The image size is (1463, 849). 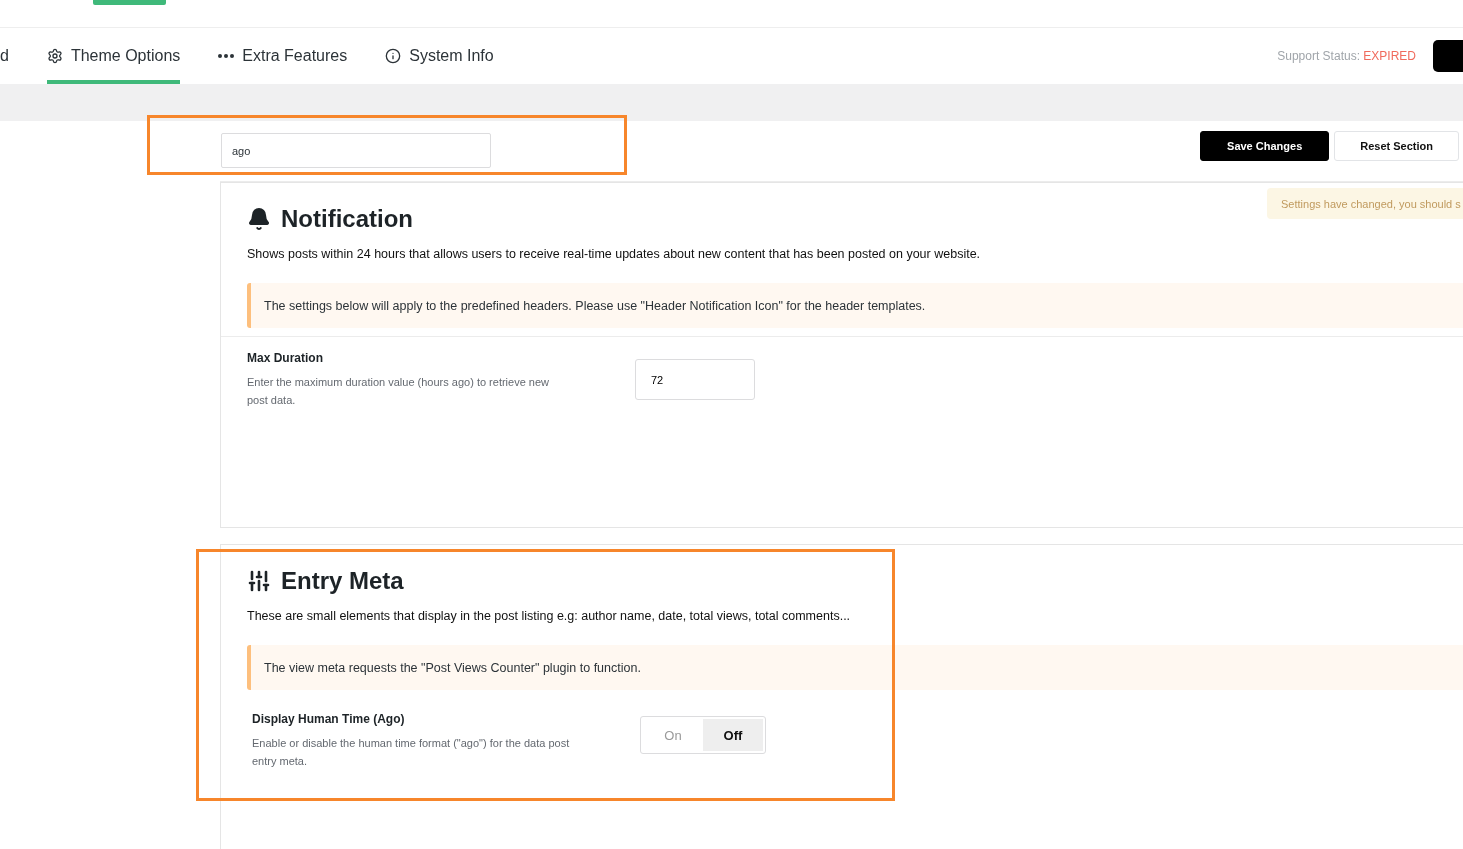 I want to click on field-label: Max Duration, so click(x=285, y=358).